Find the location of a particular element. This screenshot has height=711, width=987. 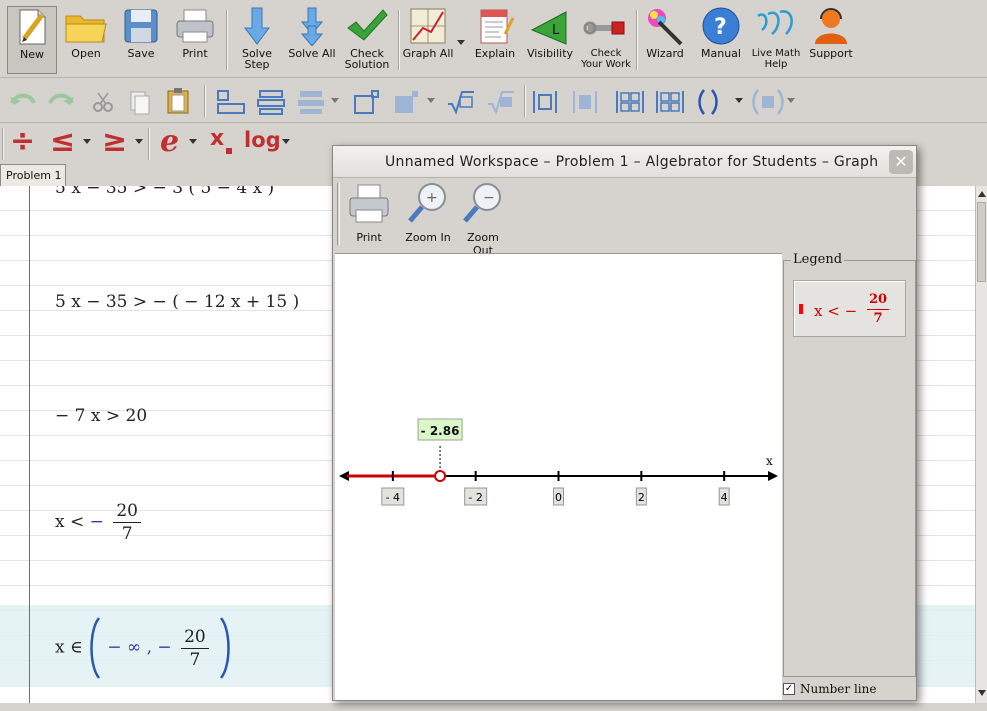

step-5-interval-left: − ∞ , is located at coordinates (130, 647).